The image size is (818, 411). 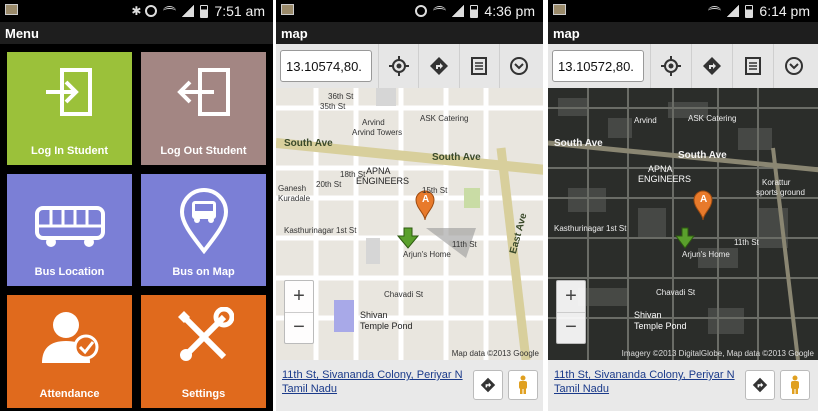 I want to click on logout-student-tile: Log Out Student, so click(x=203, y=108).